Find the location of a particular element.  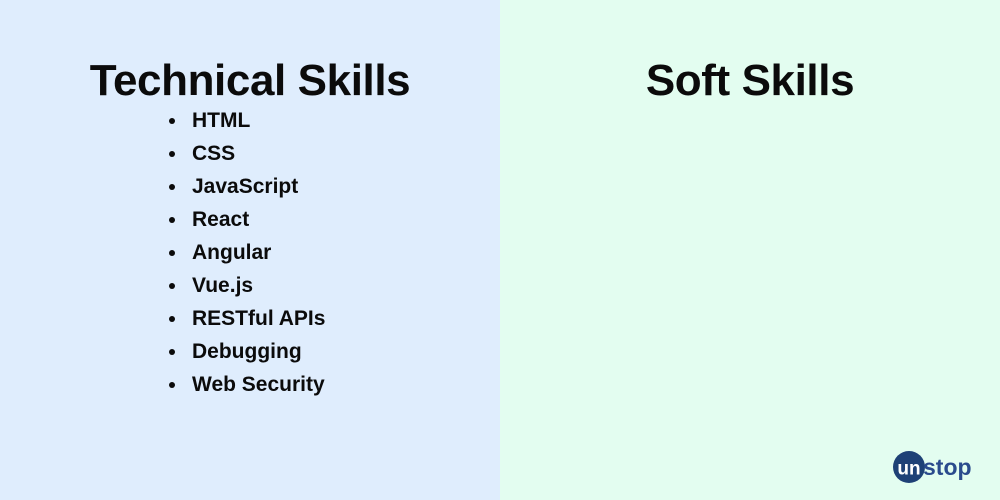

page-title-technical-skills: Technical Skills is located at coordinates (250, 81).